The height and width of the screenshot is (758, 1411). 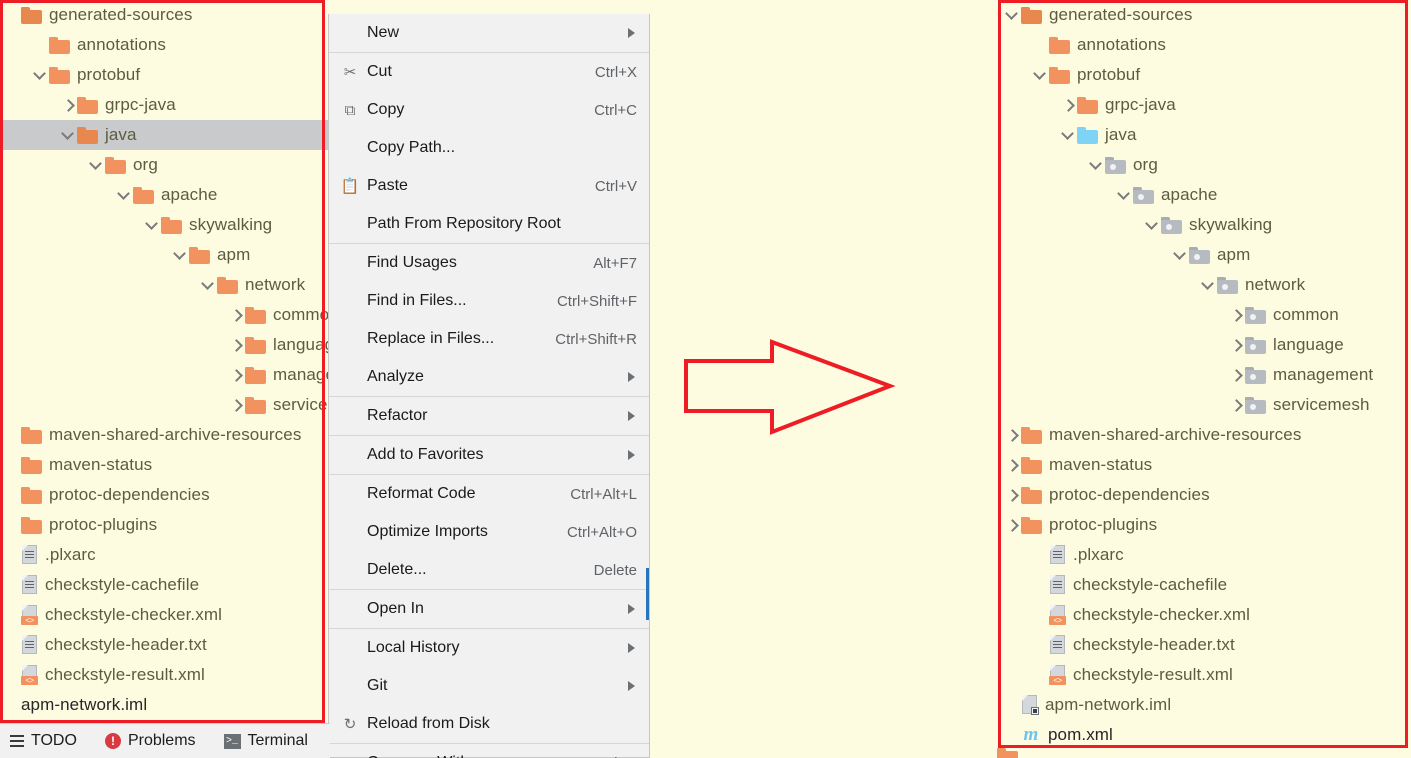 I want to click on tree-row: <> checkstyle-result.xml, so click(x=164, y=675).